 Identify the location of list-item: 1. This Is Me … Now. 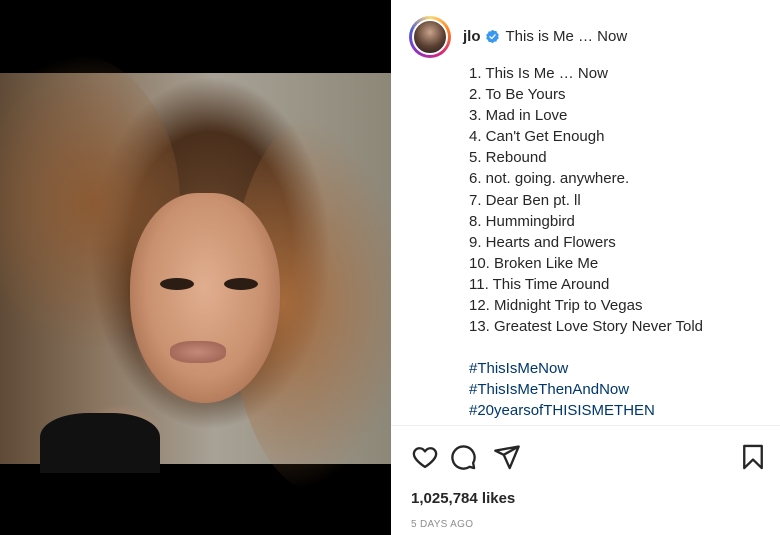
(538, 73).